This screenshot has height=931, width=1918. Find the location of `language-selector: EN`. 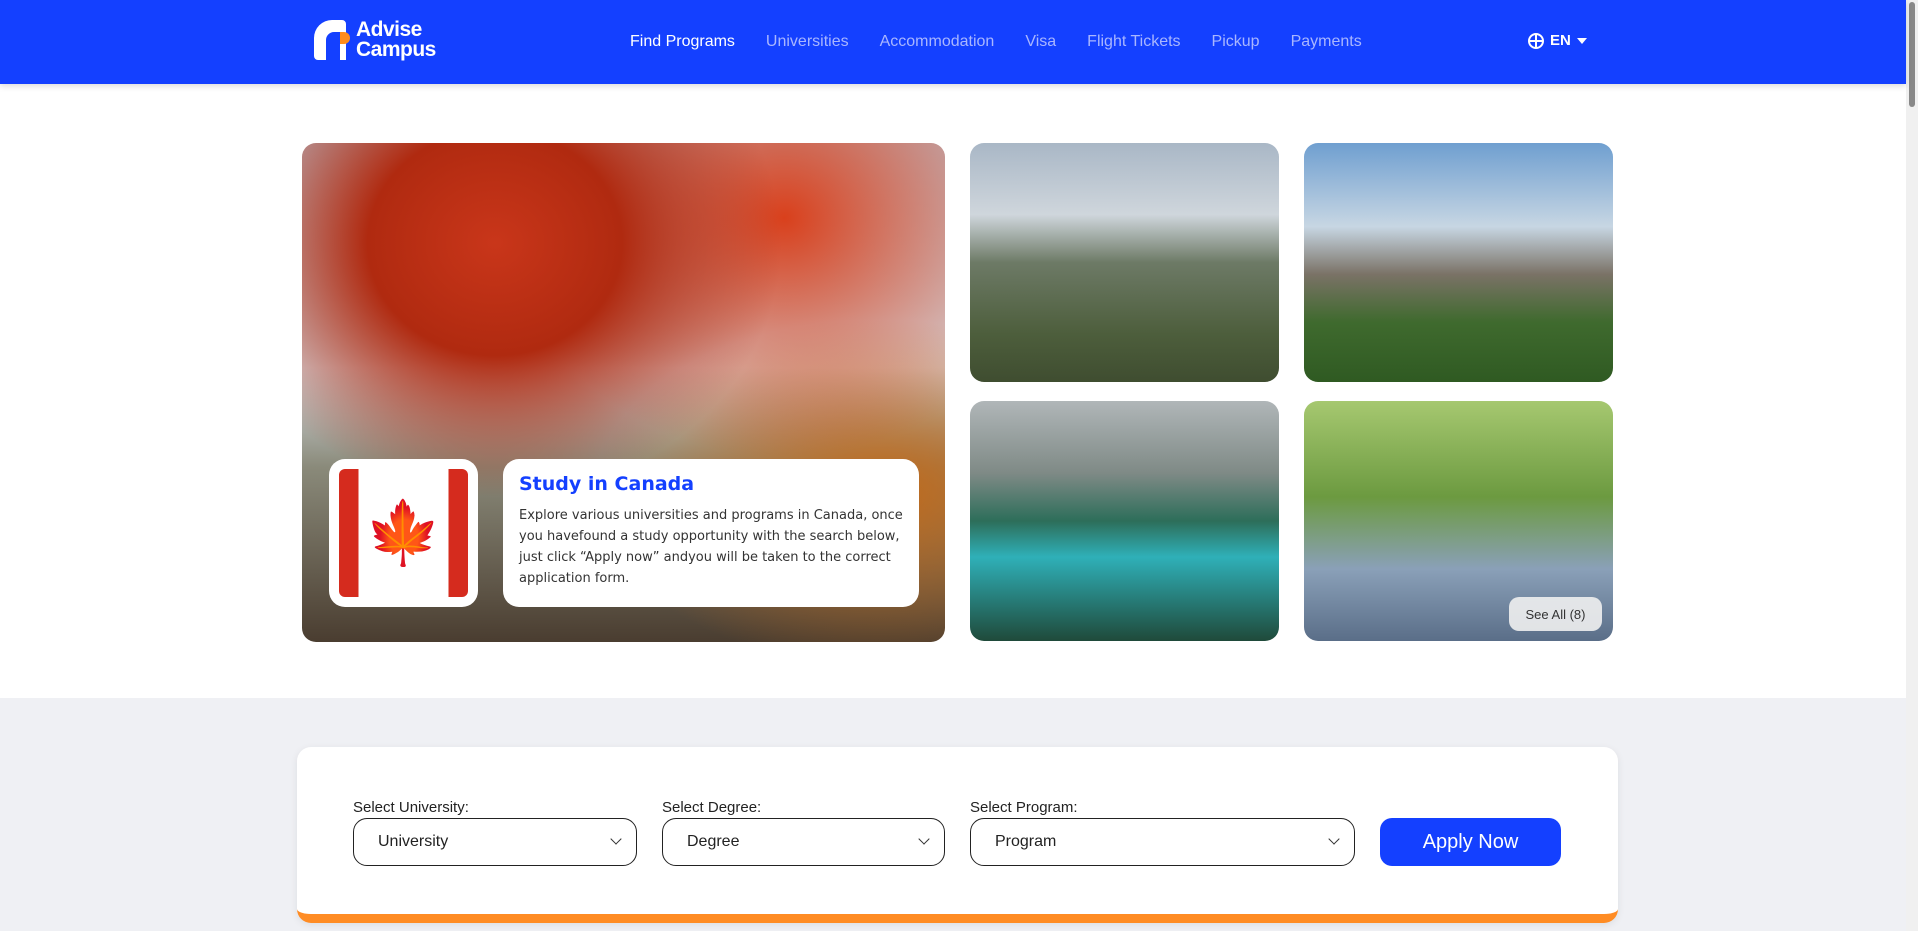

language-selector: EN is located at coordinates (1557, 40).